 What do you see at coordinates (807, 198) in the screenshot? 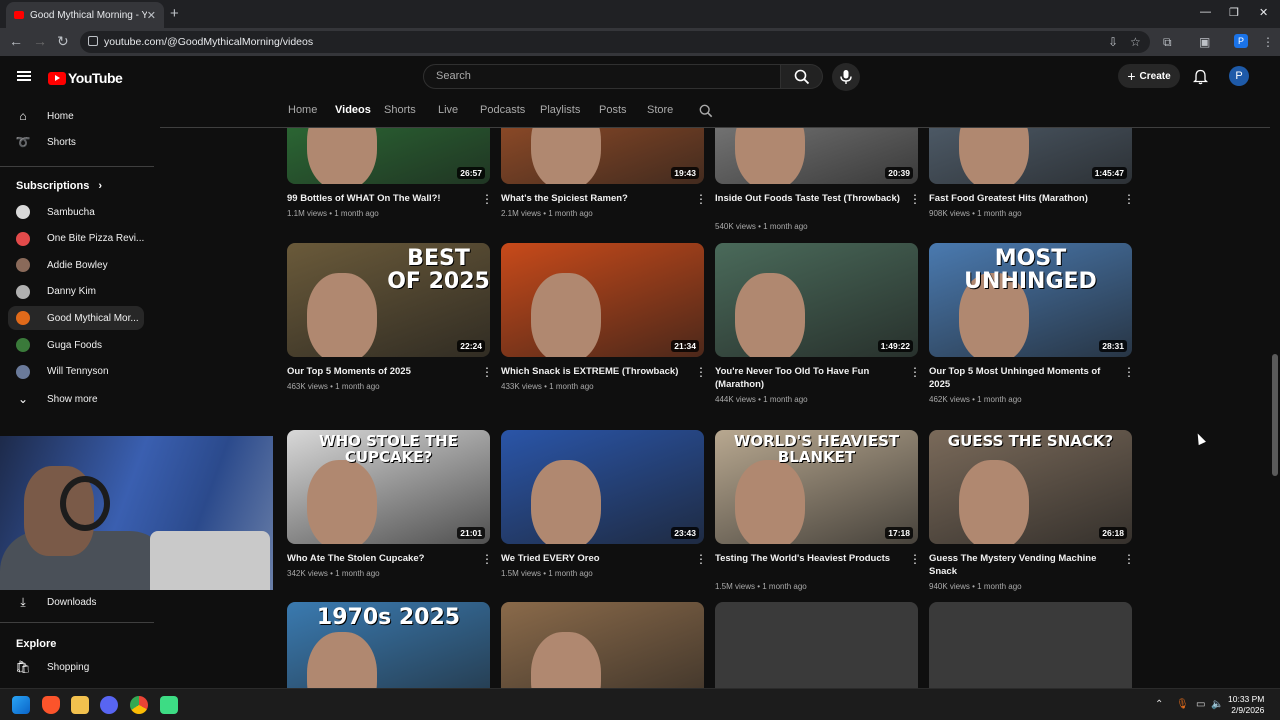
I see `video-title: Inside Out Foods Taste Test (Throwback)` at bounding box center [807, 198].